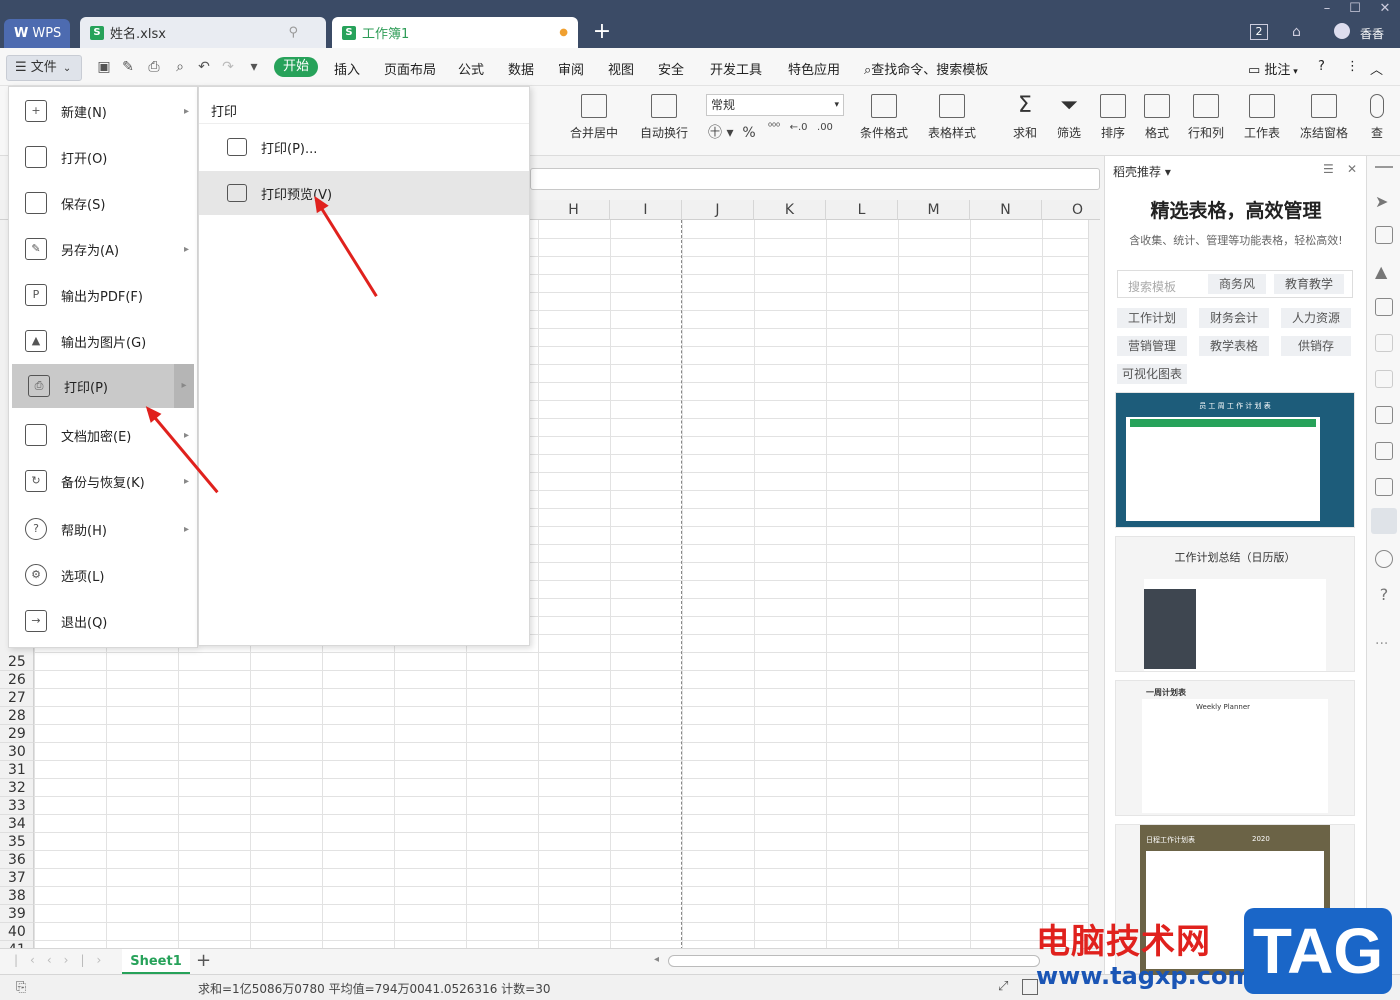 The image size is (1400, 1000). What do you see at coordinates (1384, 343) in the screenshot?
I see `chart-icon` at bounding box center [1384, 343].